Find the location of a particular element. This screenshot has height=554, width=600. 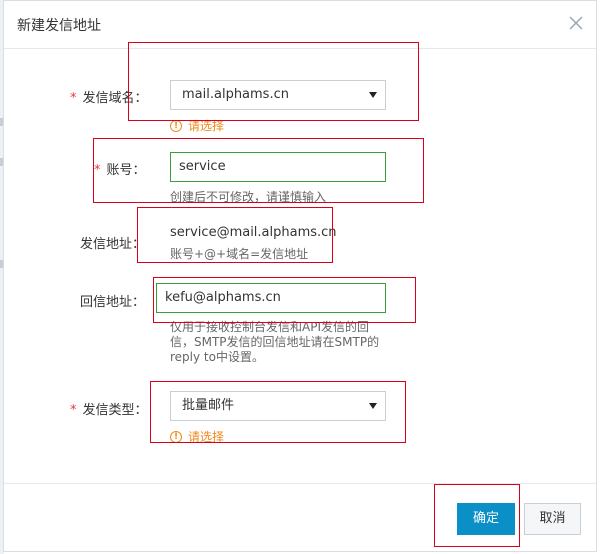

reply-address-input-value: kefu@alphams.cn is located at coordinates (223, 297).